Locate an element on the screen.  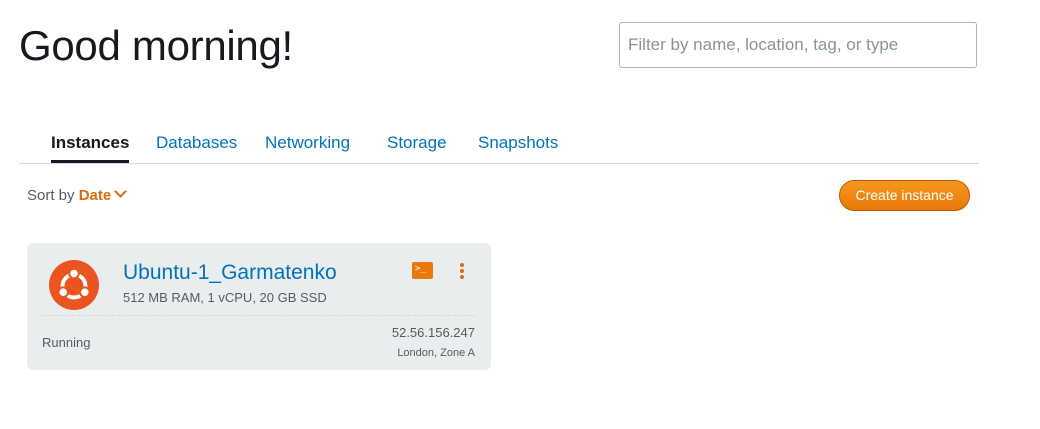
chevron-down-icon is located at coordinates (121, 191).